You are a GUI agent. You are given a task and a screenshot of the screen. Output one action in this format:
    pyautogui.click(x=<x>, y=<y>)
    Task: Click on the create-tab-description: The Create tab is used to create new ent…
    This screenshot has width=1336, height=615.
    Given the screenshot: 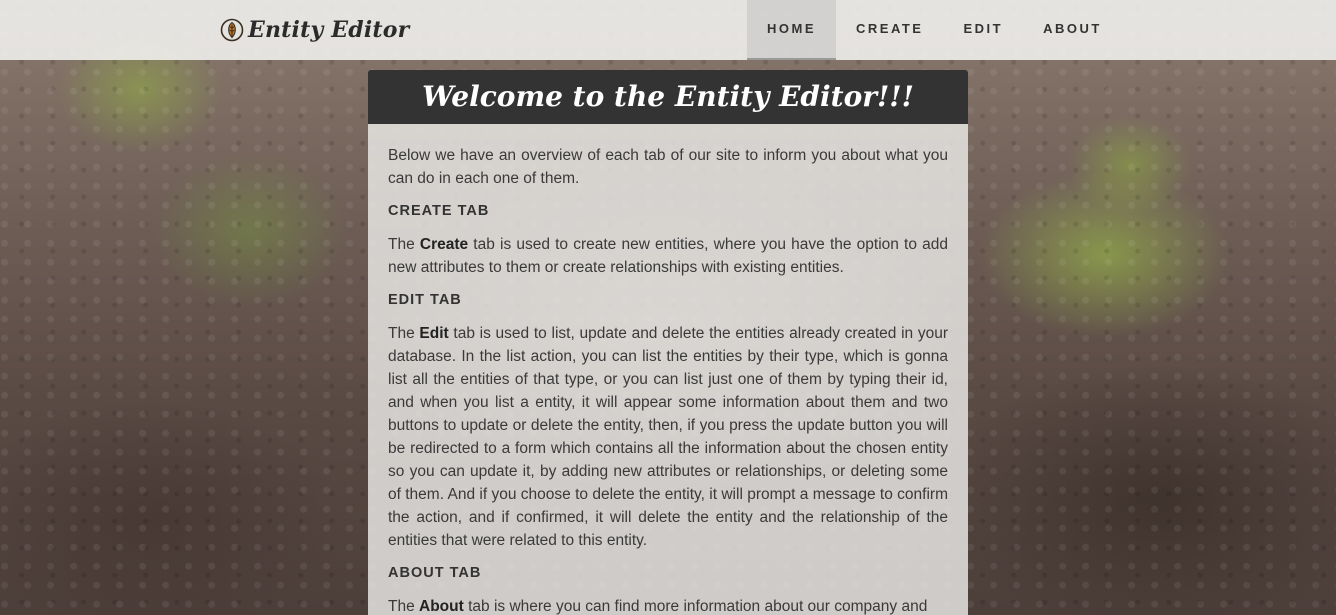 What is the action you would take?
    pyautogui.click(x=668, y=256)
    